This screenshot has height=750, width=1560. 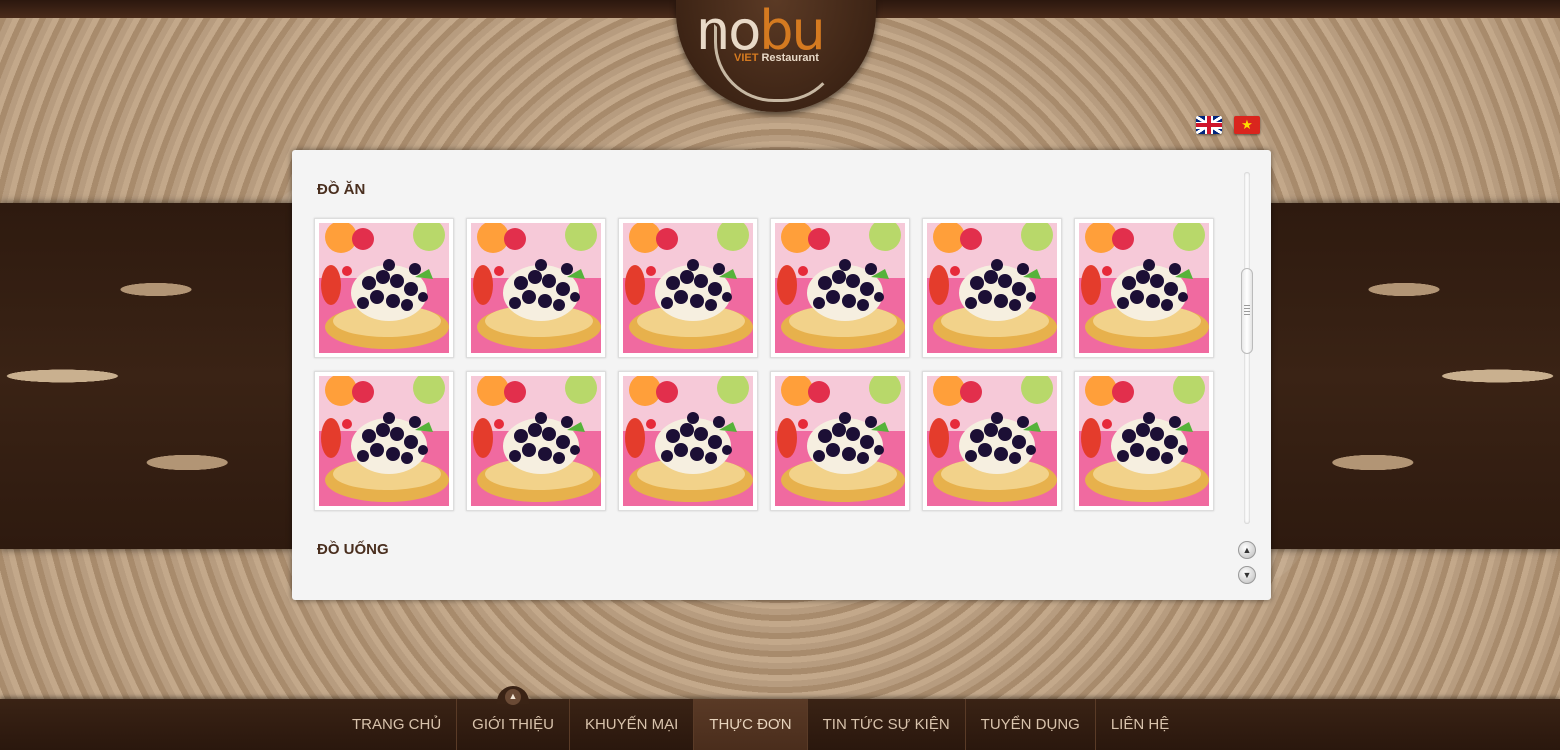 What do you see at coordinates (397, 724) in the screenshot?
I see `nav-item-0: TRANG CHỦ` at bounding box center [397, 724].